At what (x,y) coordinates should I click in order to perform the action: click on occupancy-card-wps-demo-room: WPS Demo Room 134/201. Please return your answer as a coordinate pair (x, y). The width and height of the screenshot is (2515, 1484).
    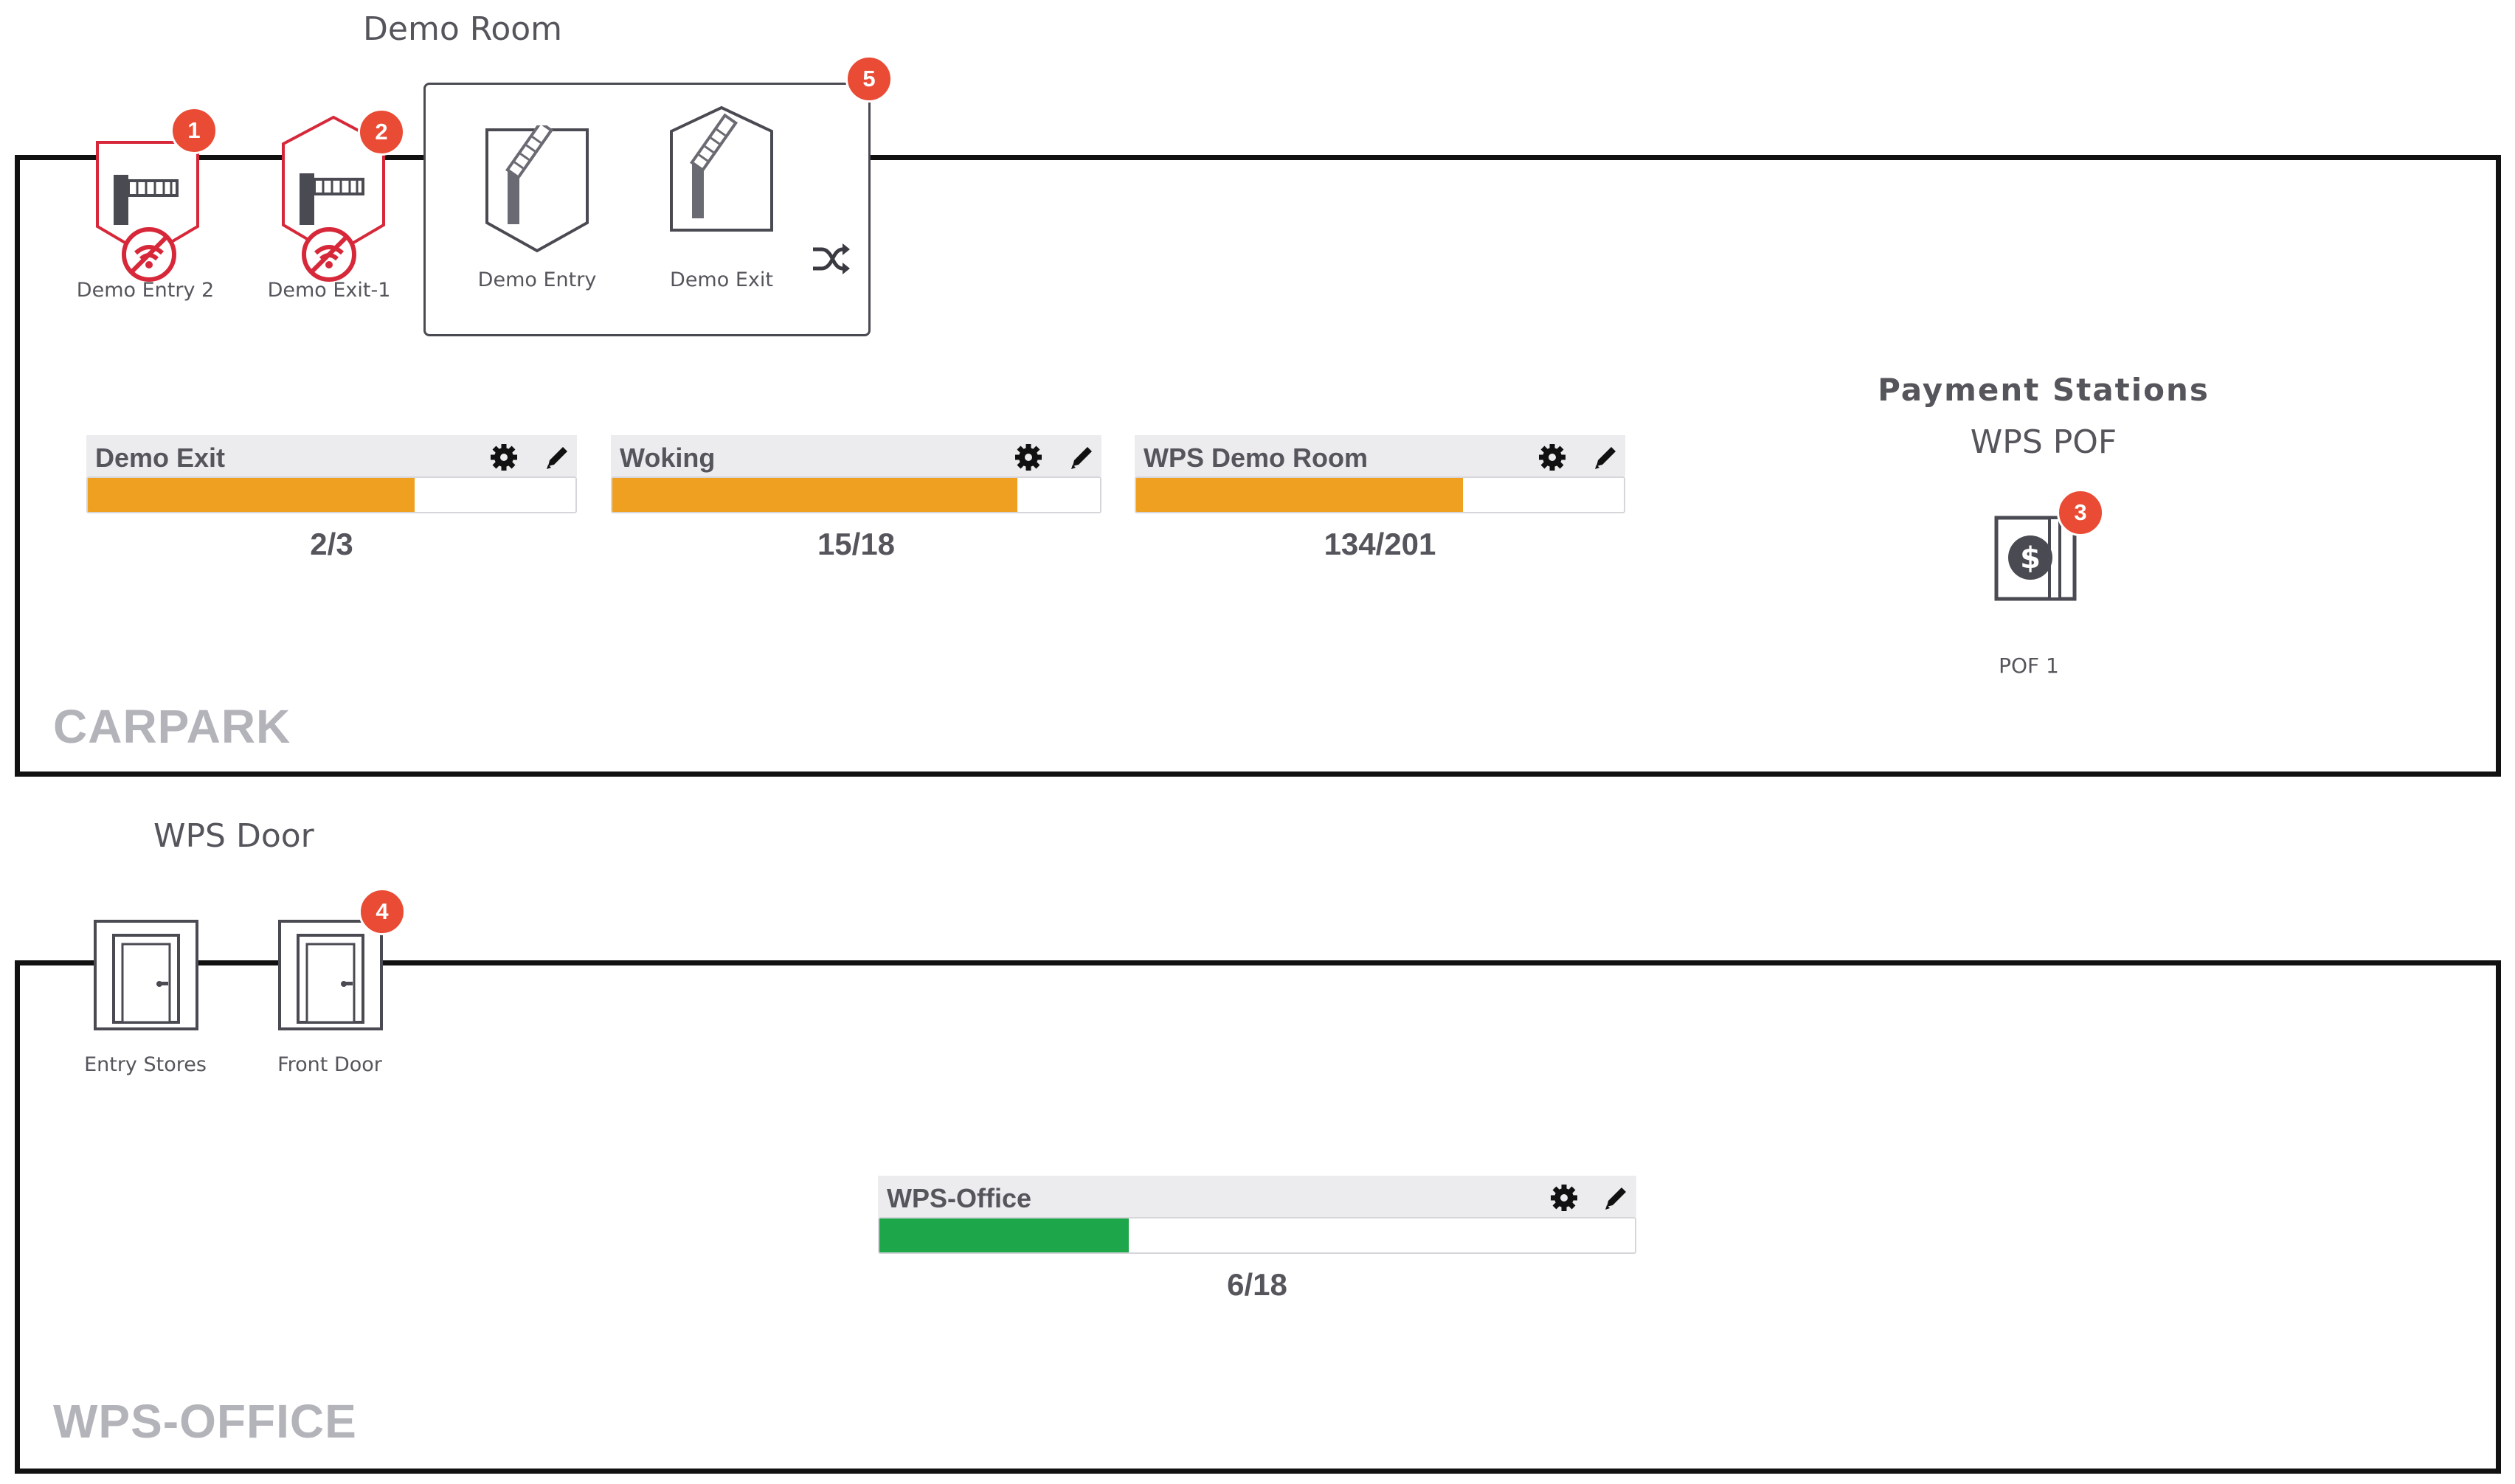
    Looking at the image, I should click on (1380, 501).